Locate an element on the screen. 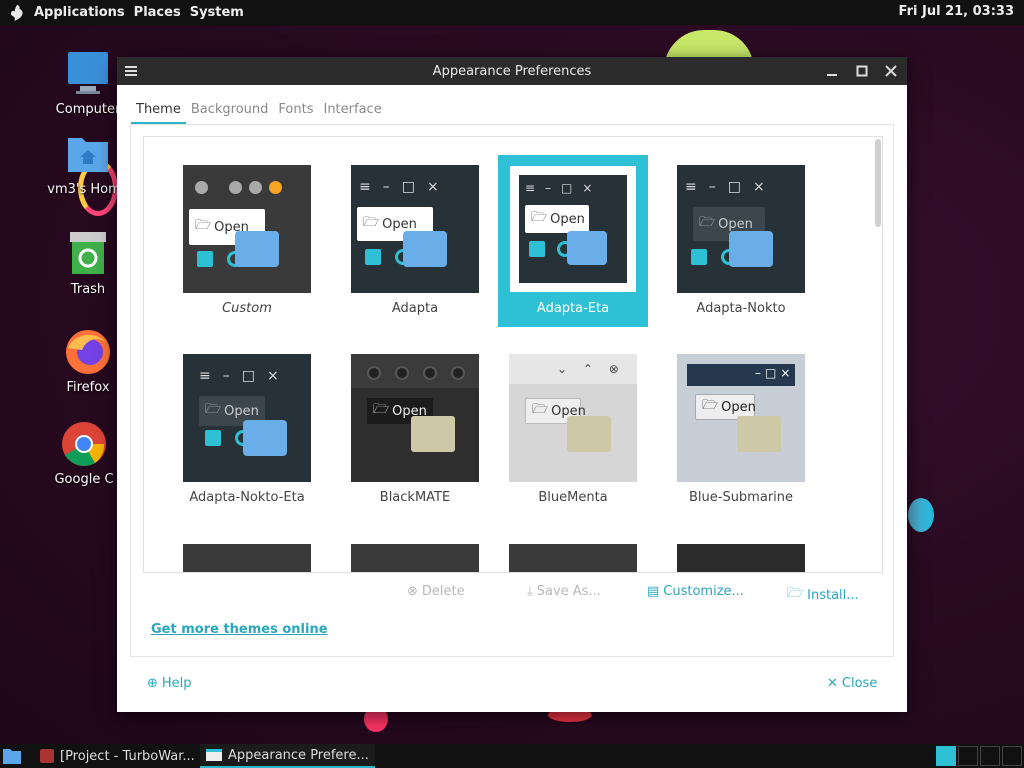 Image resolution: width=1024 pixels, height=768 pixels. tab-background: Background is located at coordinates (230, 112).